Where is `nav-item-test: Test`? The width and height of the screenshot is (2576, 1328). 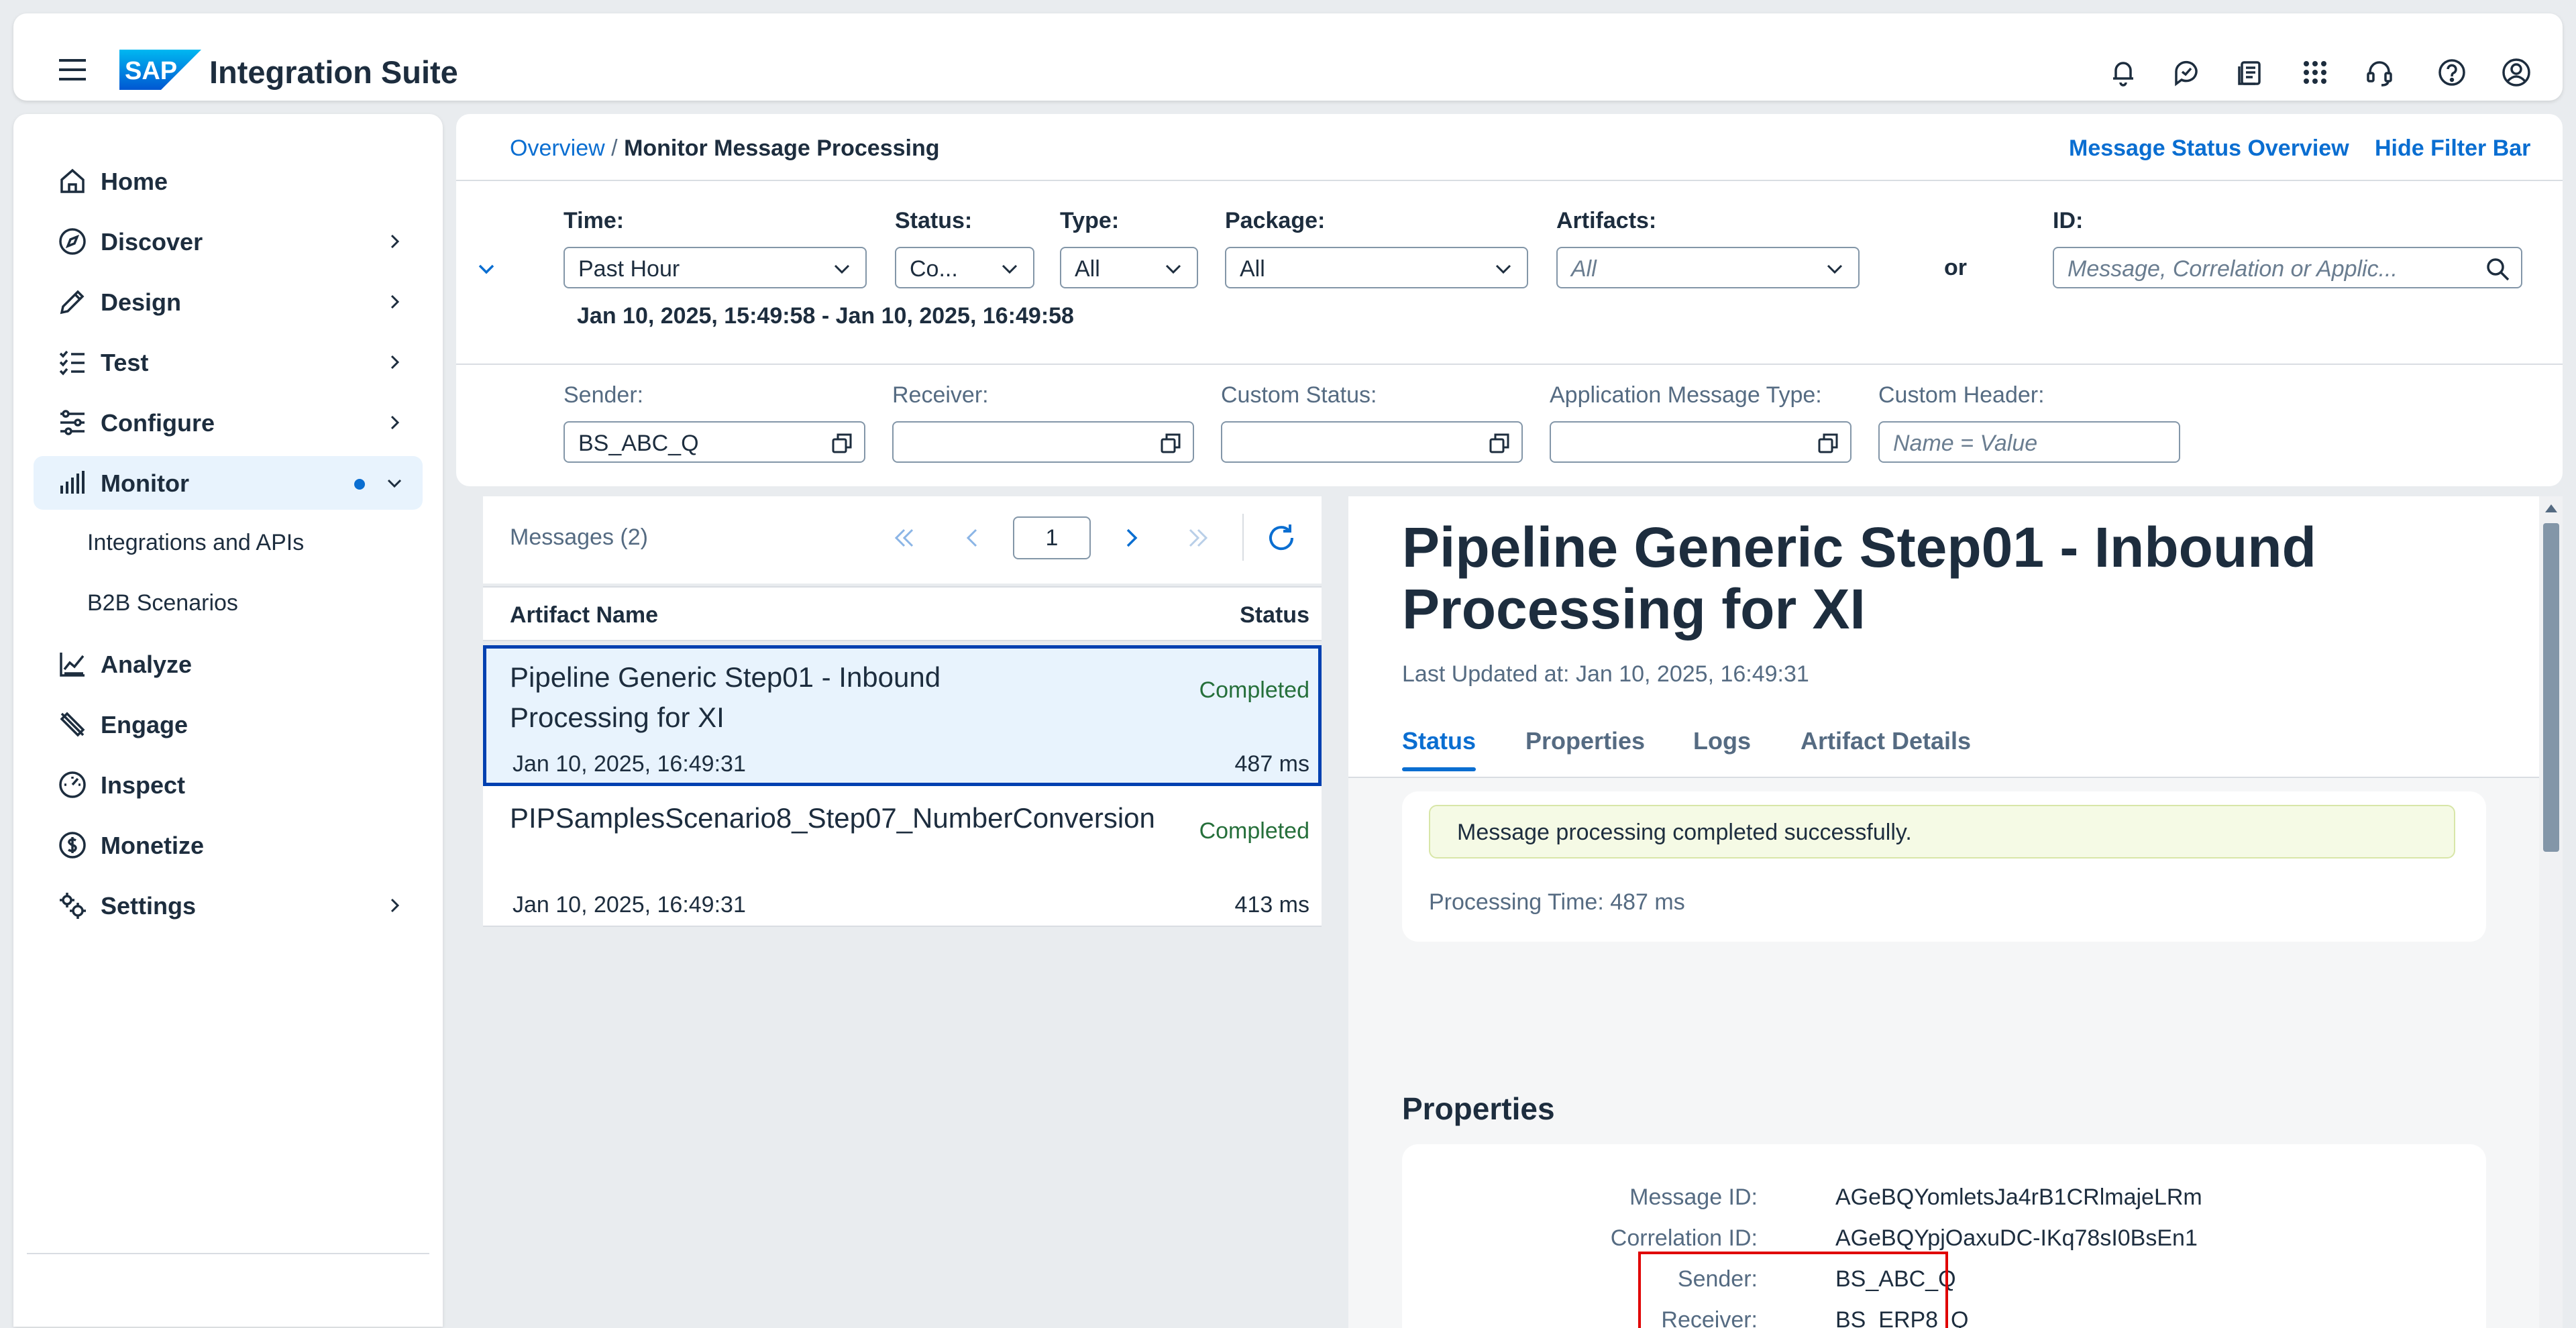 nav-item-test: Test is located at coordinates (228, 362).